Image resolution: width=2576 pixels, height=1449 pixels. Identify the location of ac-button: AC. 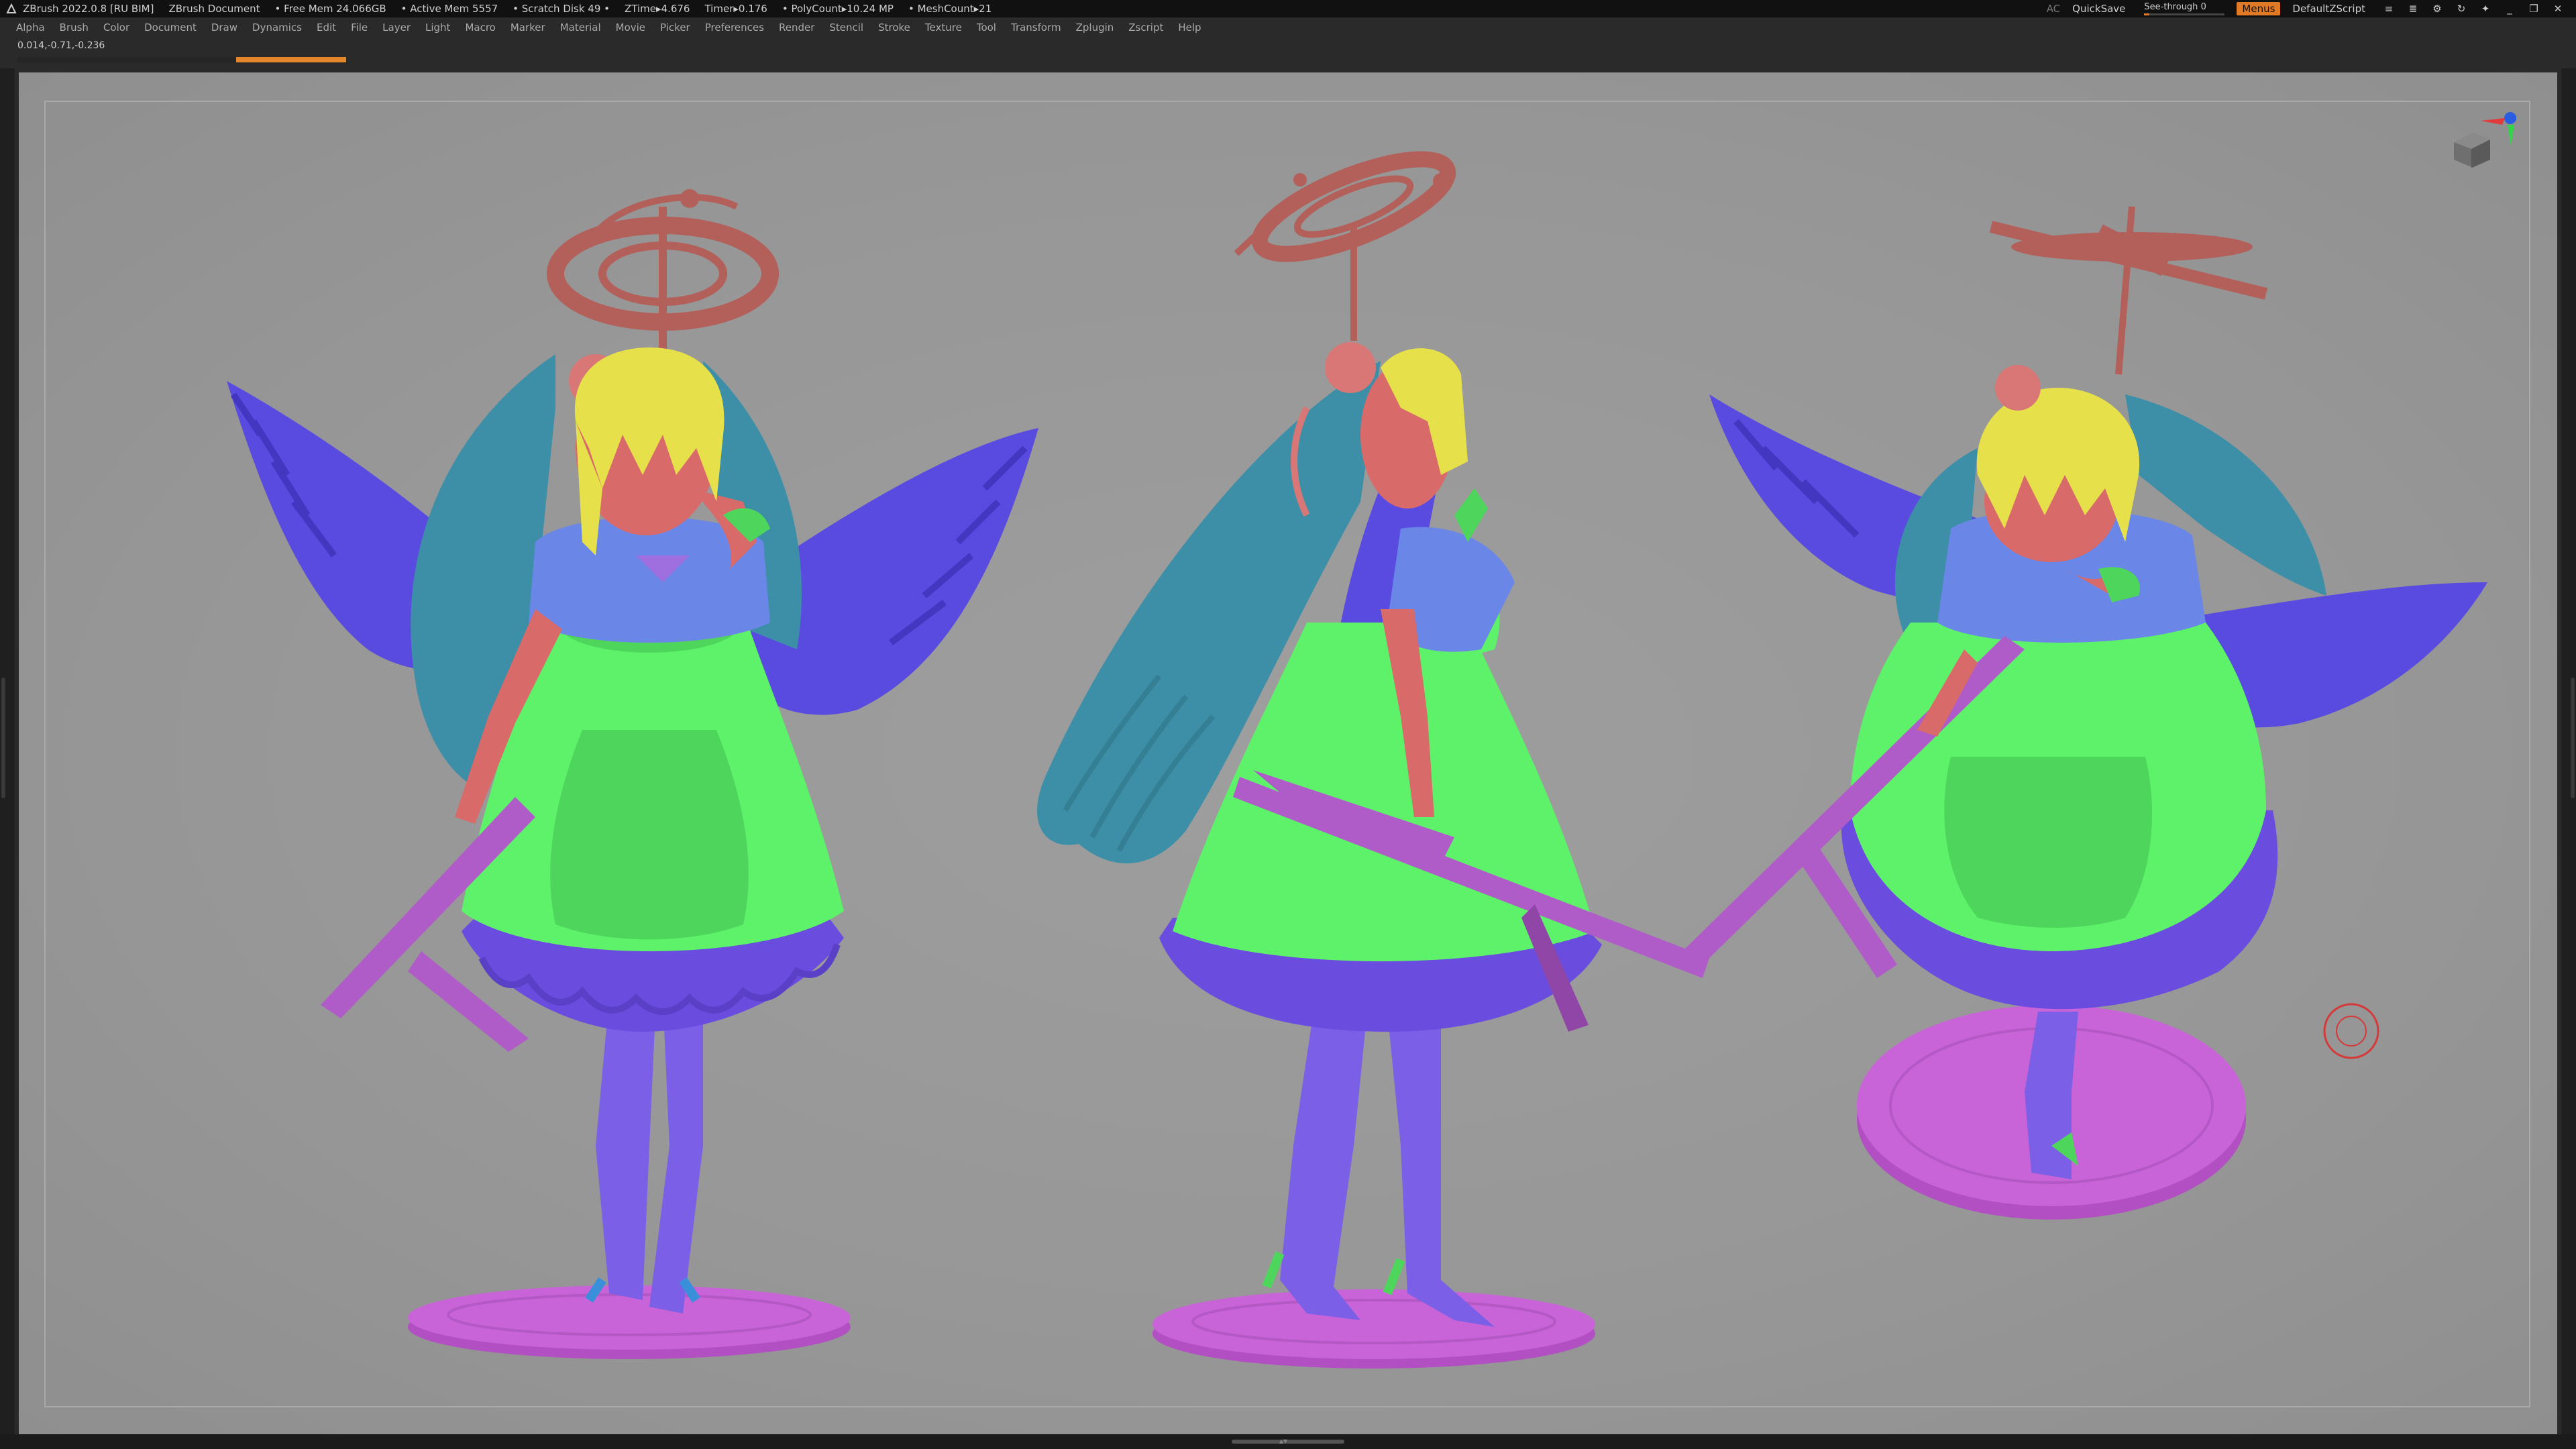
(2053, 9).